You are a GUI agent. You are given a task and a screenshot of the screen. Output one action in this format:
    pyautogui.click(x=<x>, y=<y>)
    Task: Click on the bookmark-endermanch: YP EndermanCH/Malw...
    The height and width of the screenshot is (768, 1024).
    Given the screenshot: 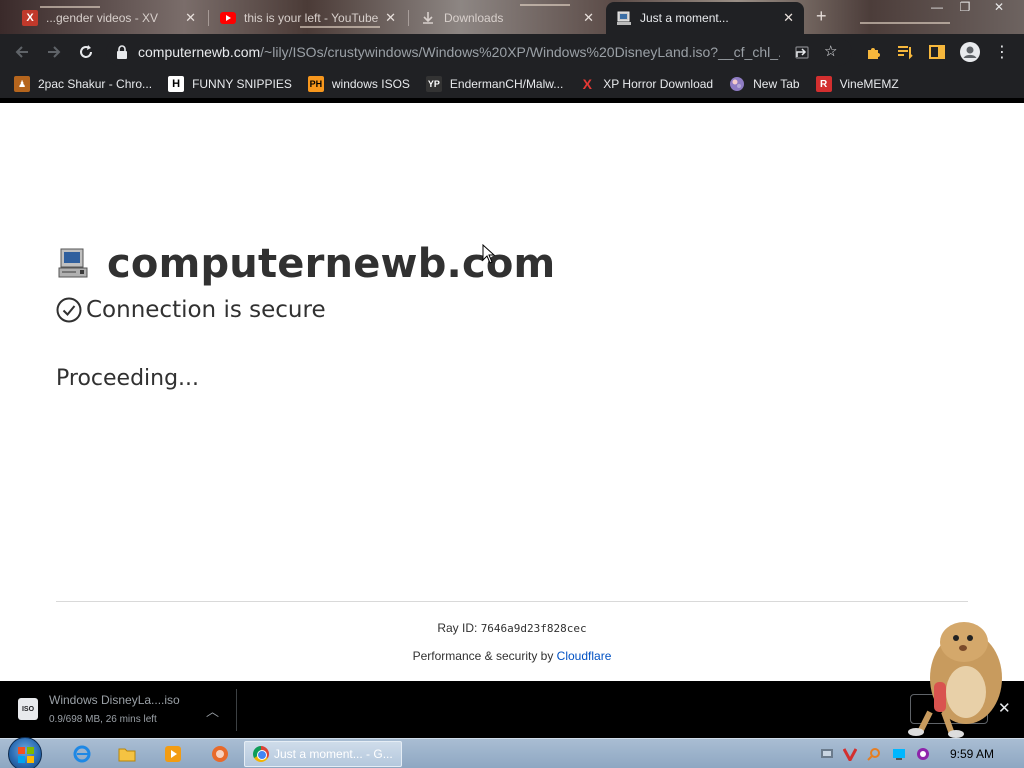 What is the action you would take?
    pyautogui.click(x=494, y=84)
    